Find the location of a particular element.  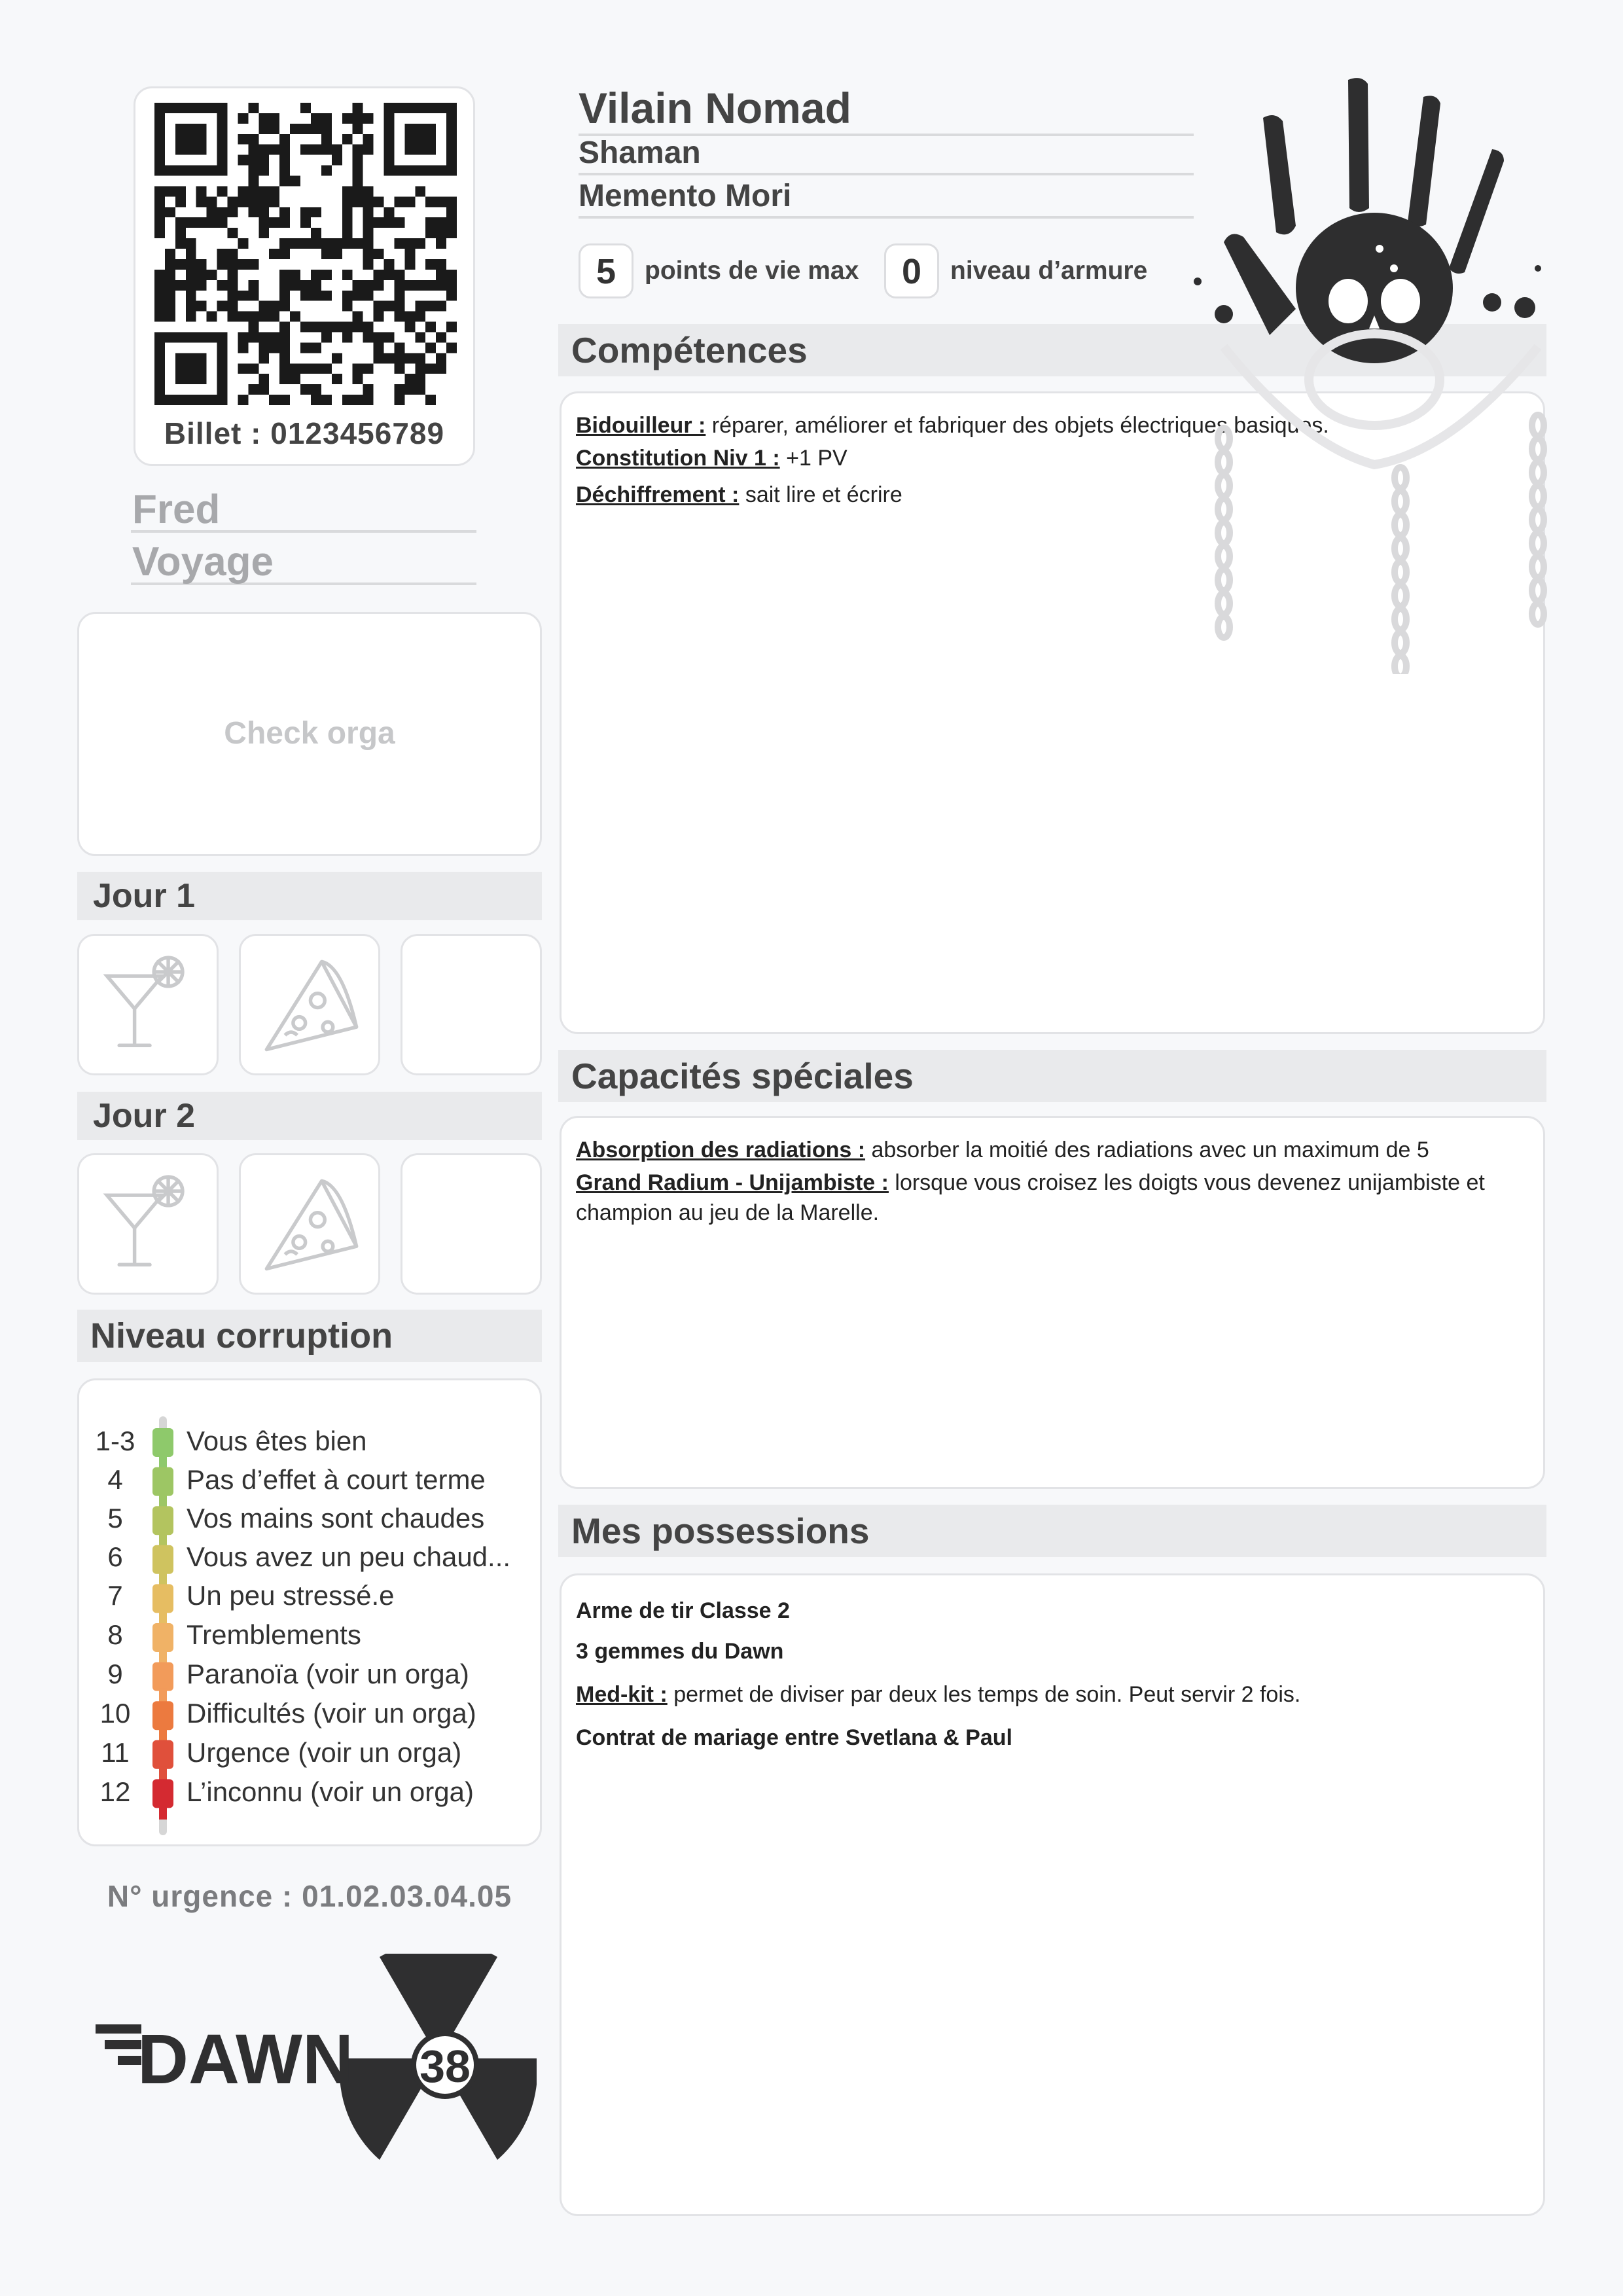

ticket-card: Billet : 0123456789 is located at coordinates (304, 276).